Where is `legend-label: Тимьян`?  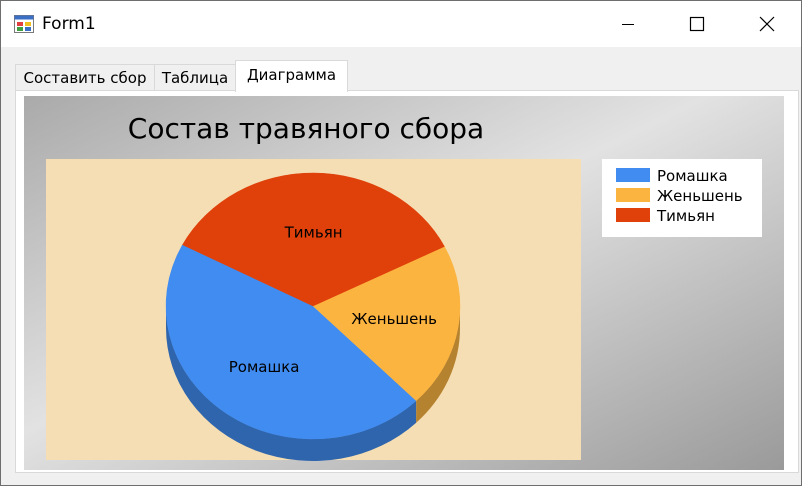 legend-label: Тимьян is located at coordinates (685, 216).